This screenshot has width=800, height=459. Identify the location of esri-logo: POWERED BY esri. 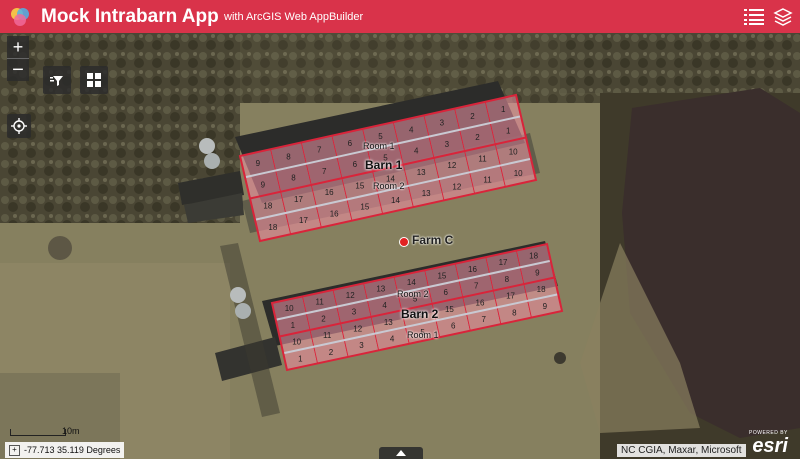
(768, 443).